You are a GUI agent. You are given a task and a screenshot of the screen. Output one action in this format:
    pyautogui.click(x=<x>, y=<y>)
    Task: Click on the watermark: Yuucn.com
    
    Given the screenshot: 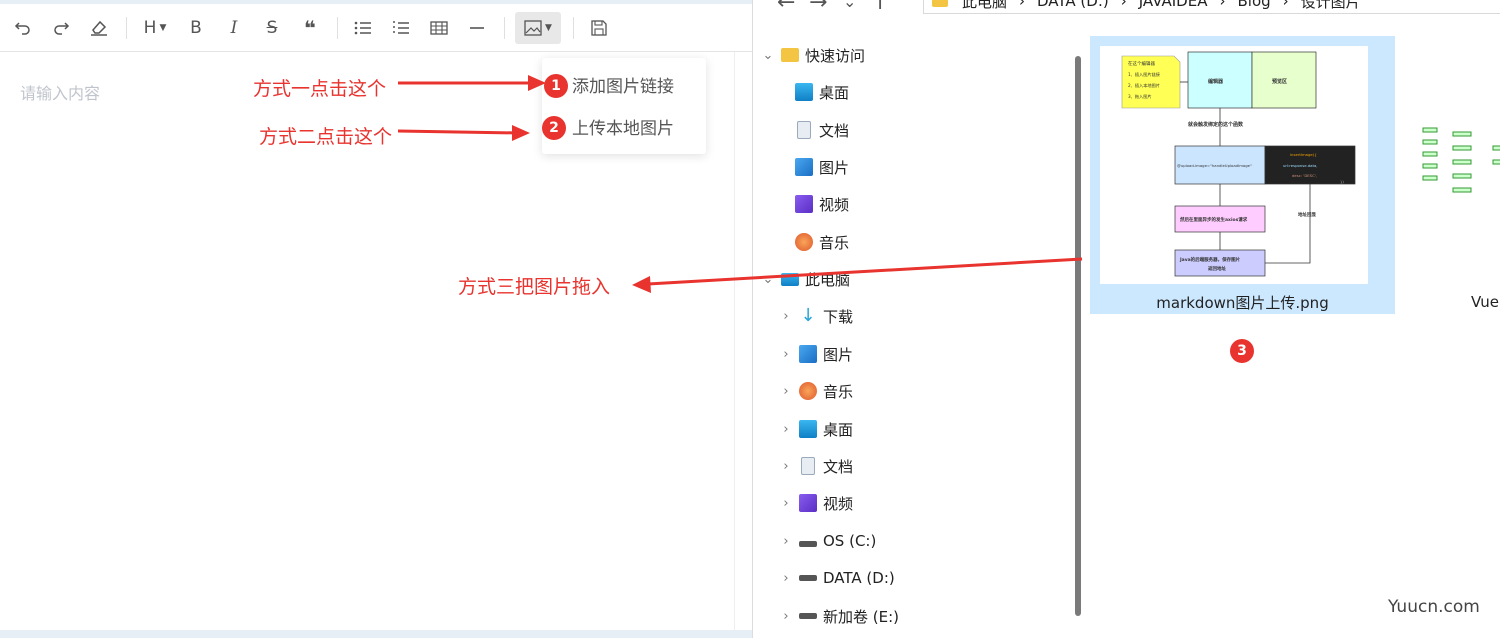 What is the action you would take?
    pyautogui.click(x=1434, y=607)
    